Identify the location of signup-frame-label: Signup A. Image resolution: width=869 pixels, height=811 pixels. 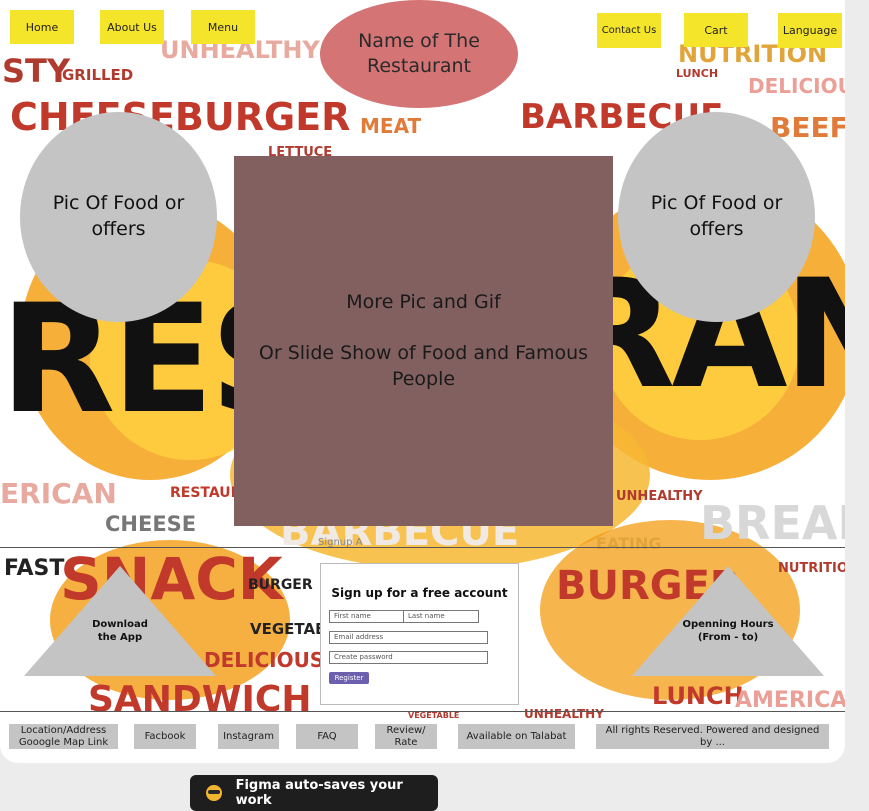
(340, 542).